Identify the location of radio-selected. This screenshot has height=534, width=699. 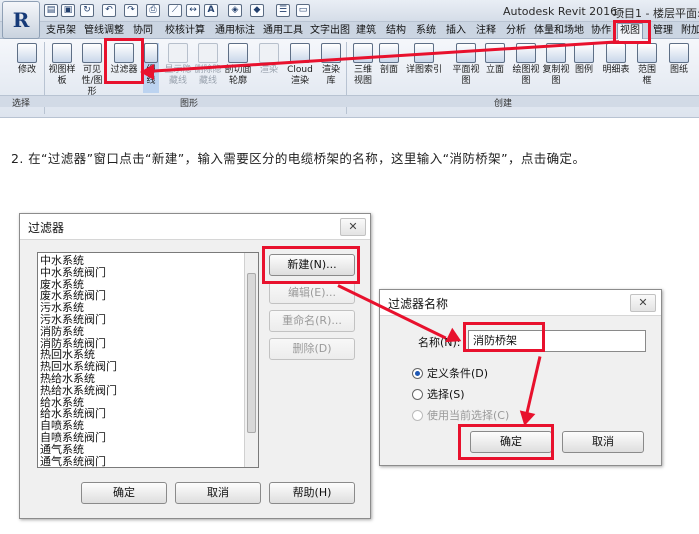
(417, 373).